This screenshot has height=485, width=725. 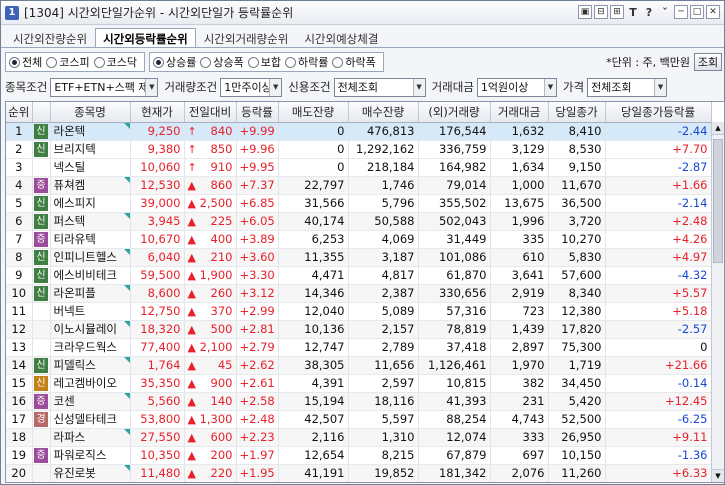 I want to click on layout-icon: ▣, so click(x=585, y=12).